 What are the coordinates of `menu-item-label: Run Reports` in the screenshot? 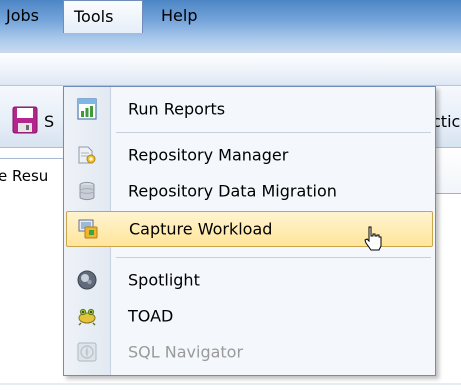 It's located at (177, 109).